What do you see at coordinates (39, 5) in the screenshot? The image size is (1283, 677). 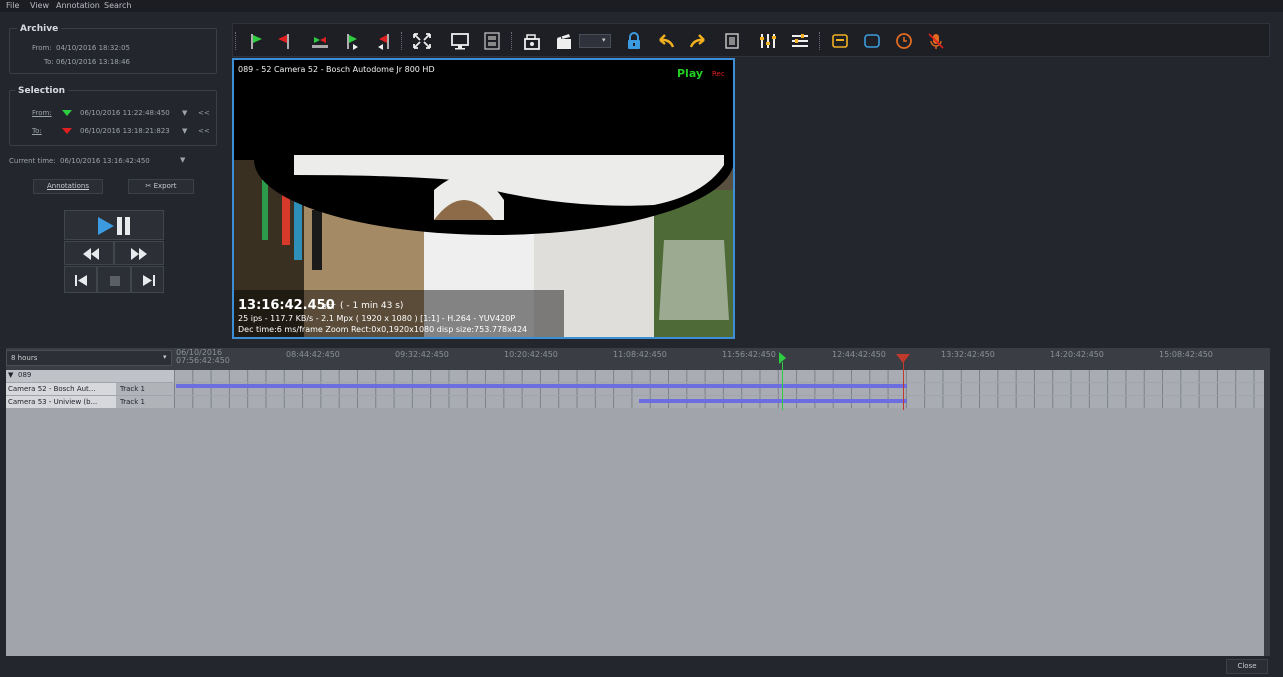 I see `menu-view: View` at bounding box center [39, 5].